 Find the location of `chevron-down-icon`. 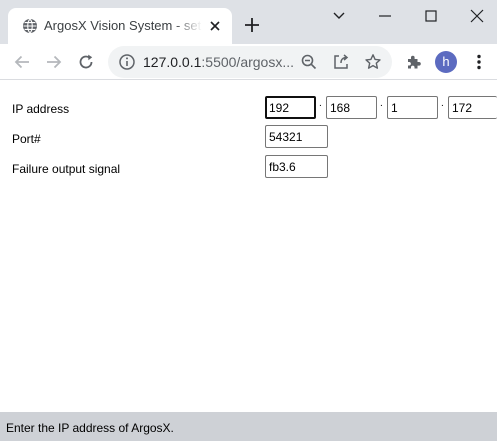

chevron-down-icon is located at coordinates (339, 16).